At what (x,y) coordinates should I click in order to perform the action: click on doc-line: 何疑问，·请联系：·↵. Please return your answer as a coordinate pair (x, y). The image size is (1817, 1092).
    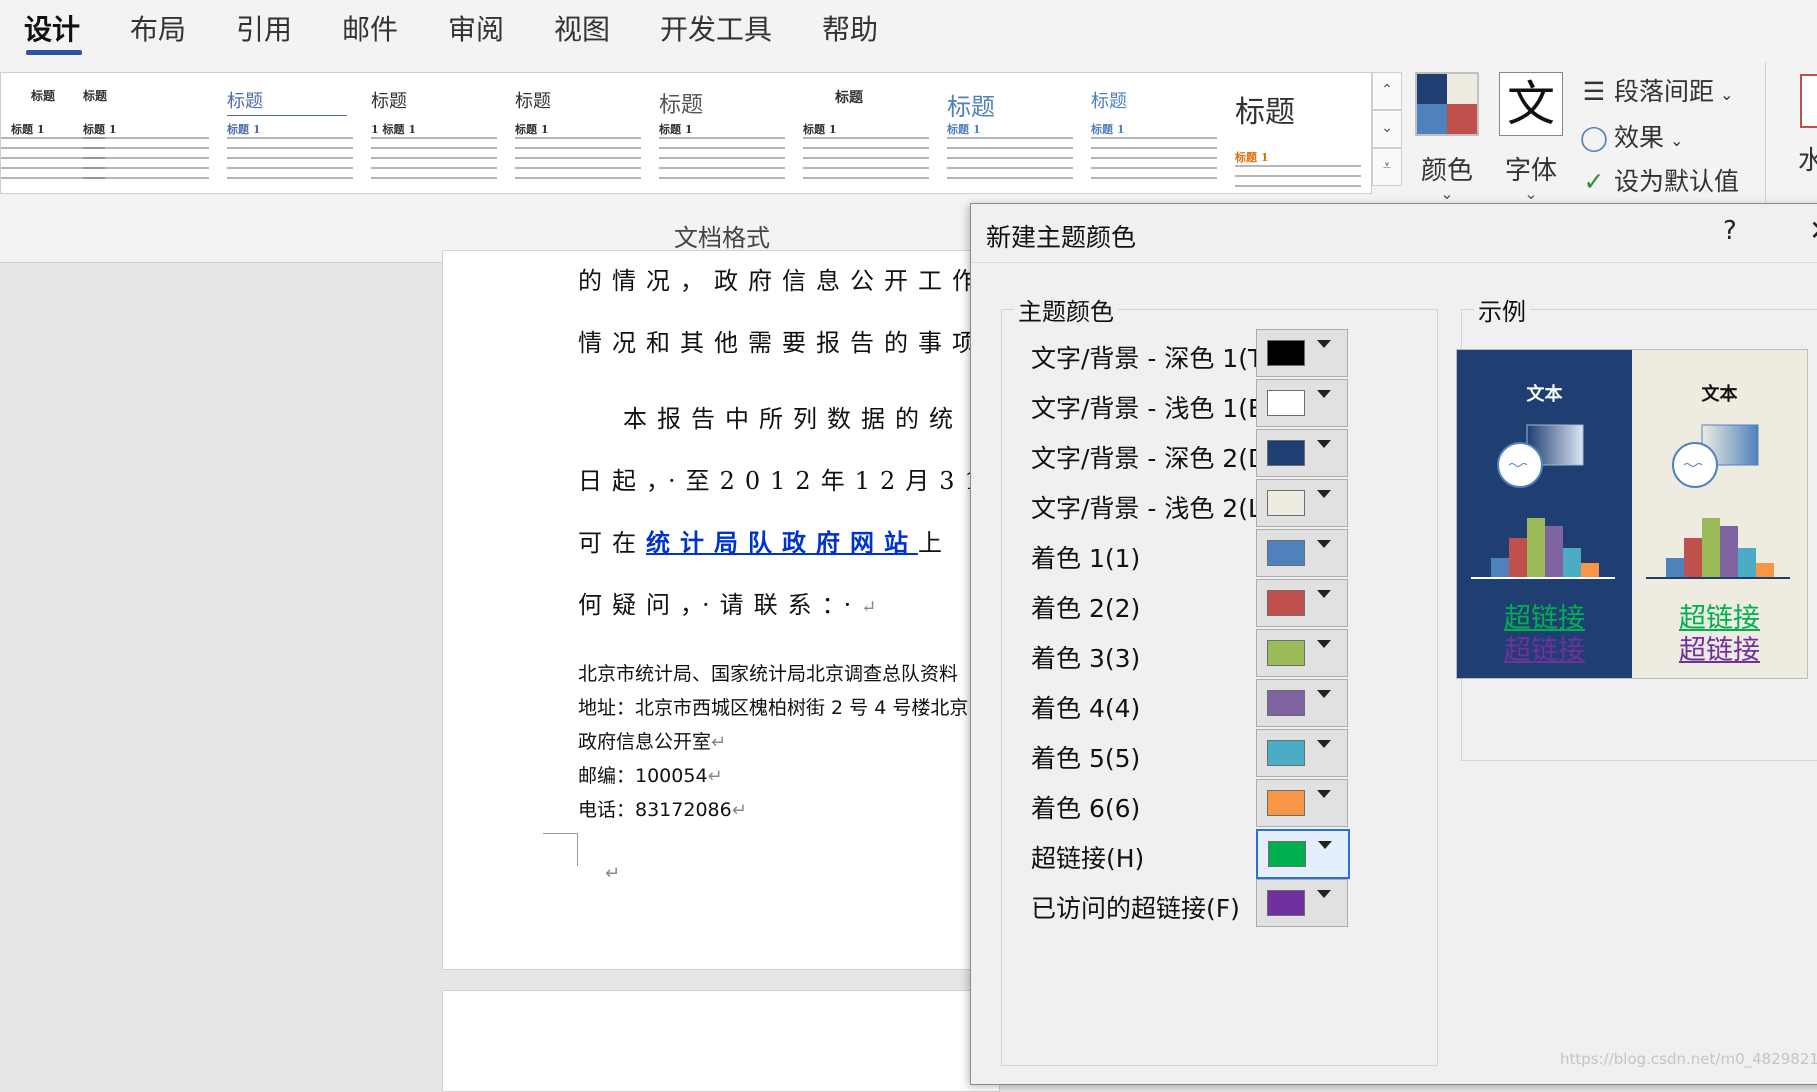
    Looking at the image, I should click on (727, 605).